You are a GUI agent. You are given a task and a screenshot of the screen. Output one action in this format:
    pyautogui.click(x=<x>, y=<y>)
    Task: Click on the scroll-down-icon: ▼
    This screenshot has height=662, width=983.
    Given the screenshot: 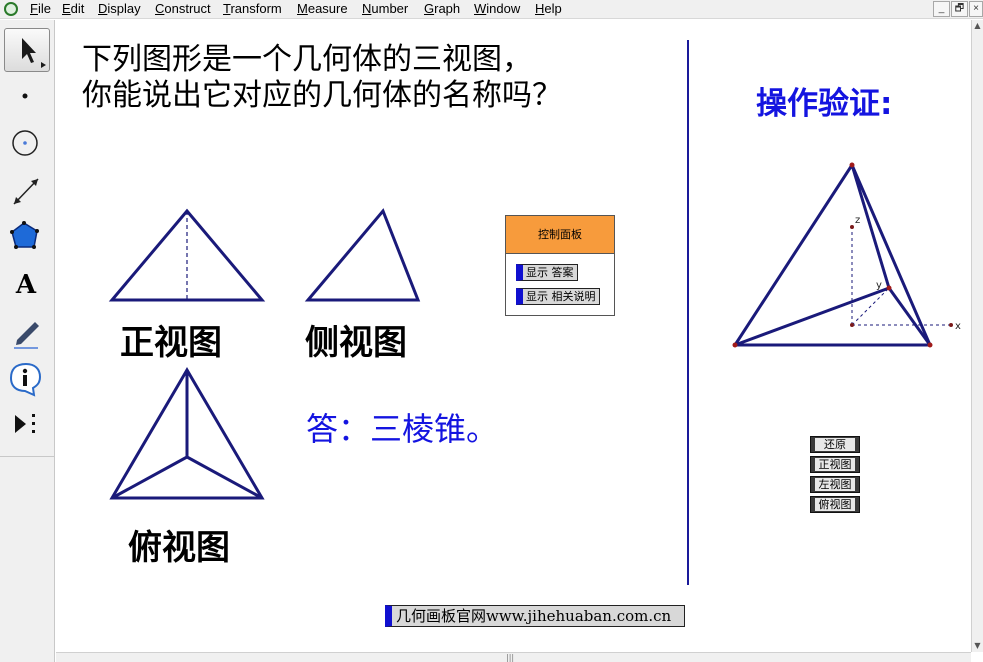 What is the action you would take?
    pyautogui.click(x=977, y=646)
    